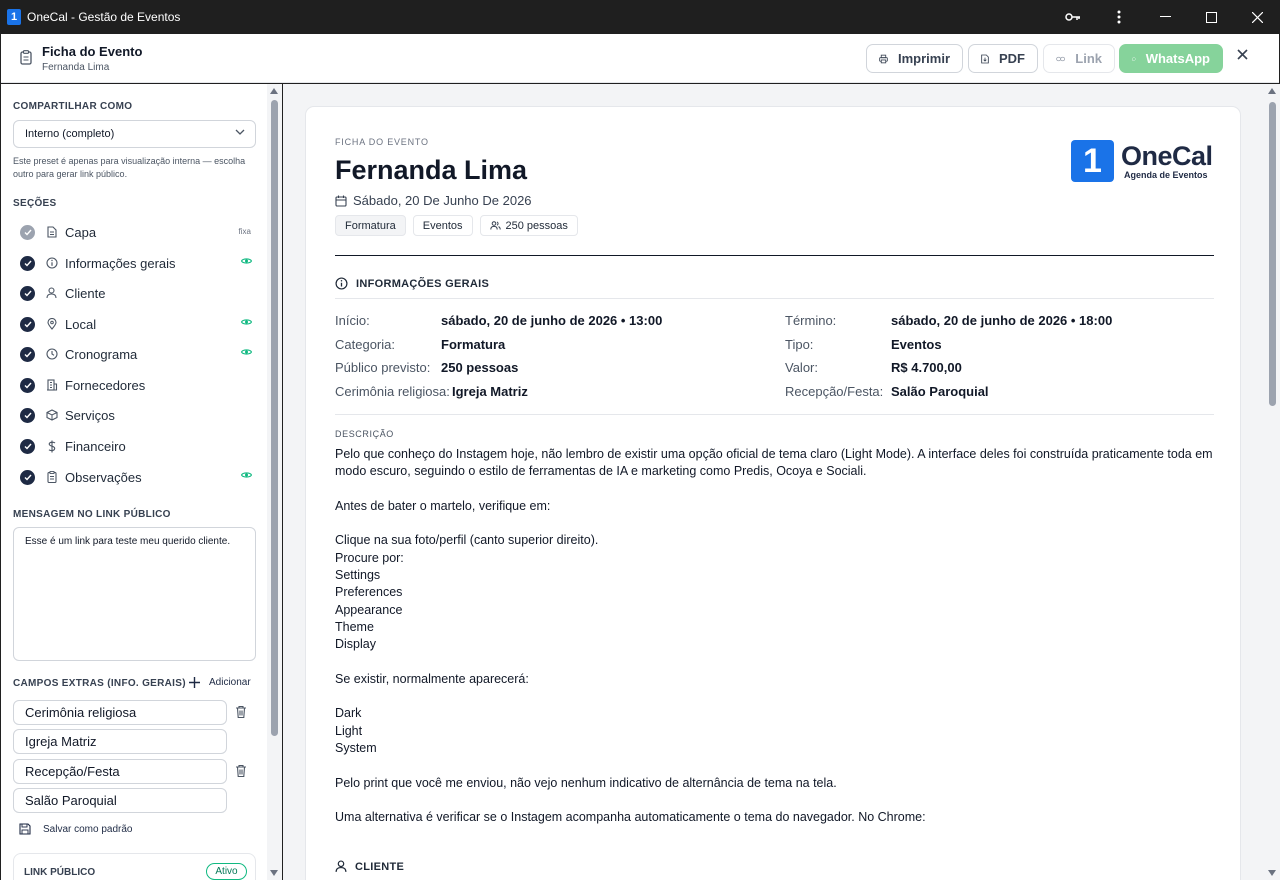 The image size is (1280, 880). I want to click on logo-mark: 1, so click(1092, 161).